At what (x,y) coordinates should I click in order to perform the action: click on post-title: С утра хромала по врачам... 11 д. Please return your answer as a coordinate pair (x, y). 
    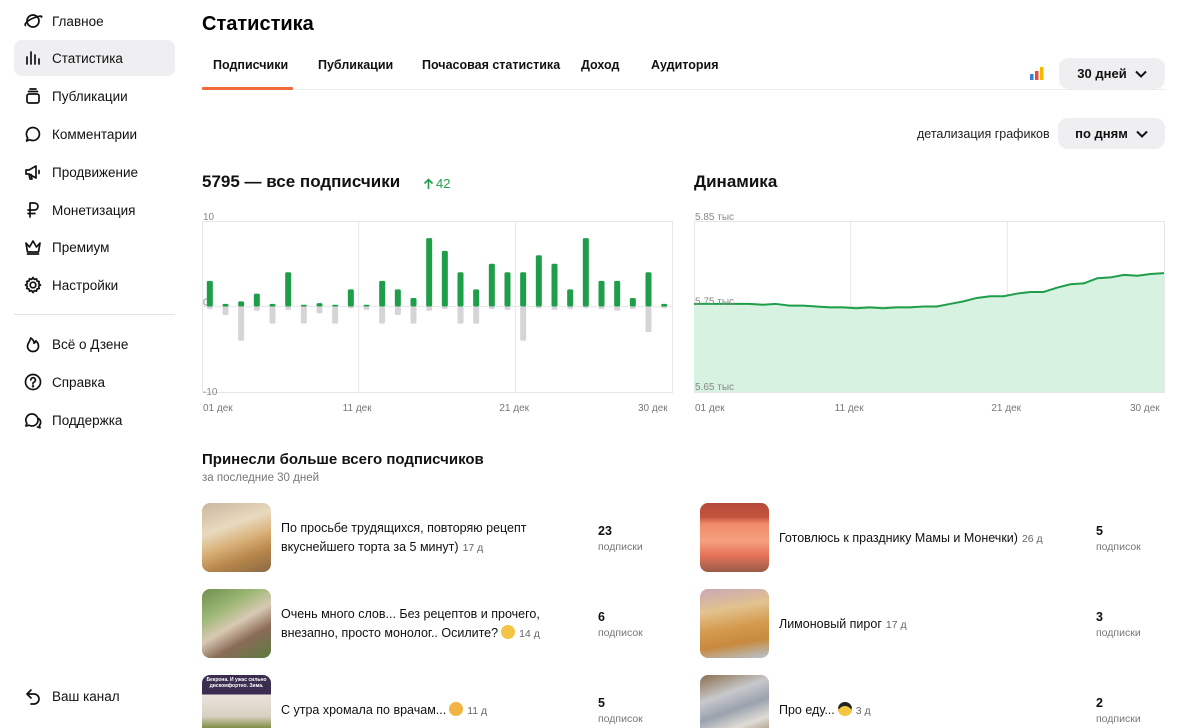
    Looking at the image, I should click on (426, 711).